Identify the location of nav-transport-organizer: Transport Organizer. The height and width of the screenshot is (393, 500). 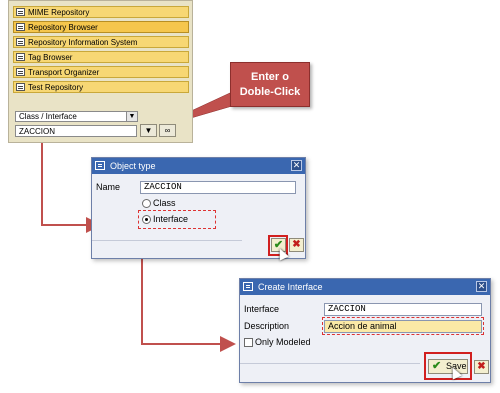
(101, 72).